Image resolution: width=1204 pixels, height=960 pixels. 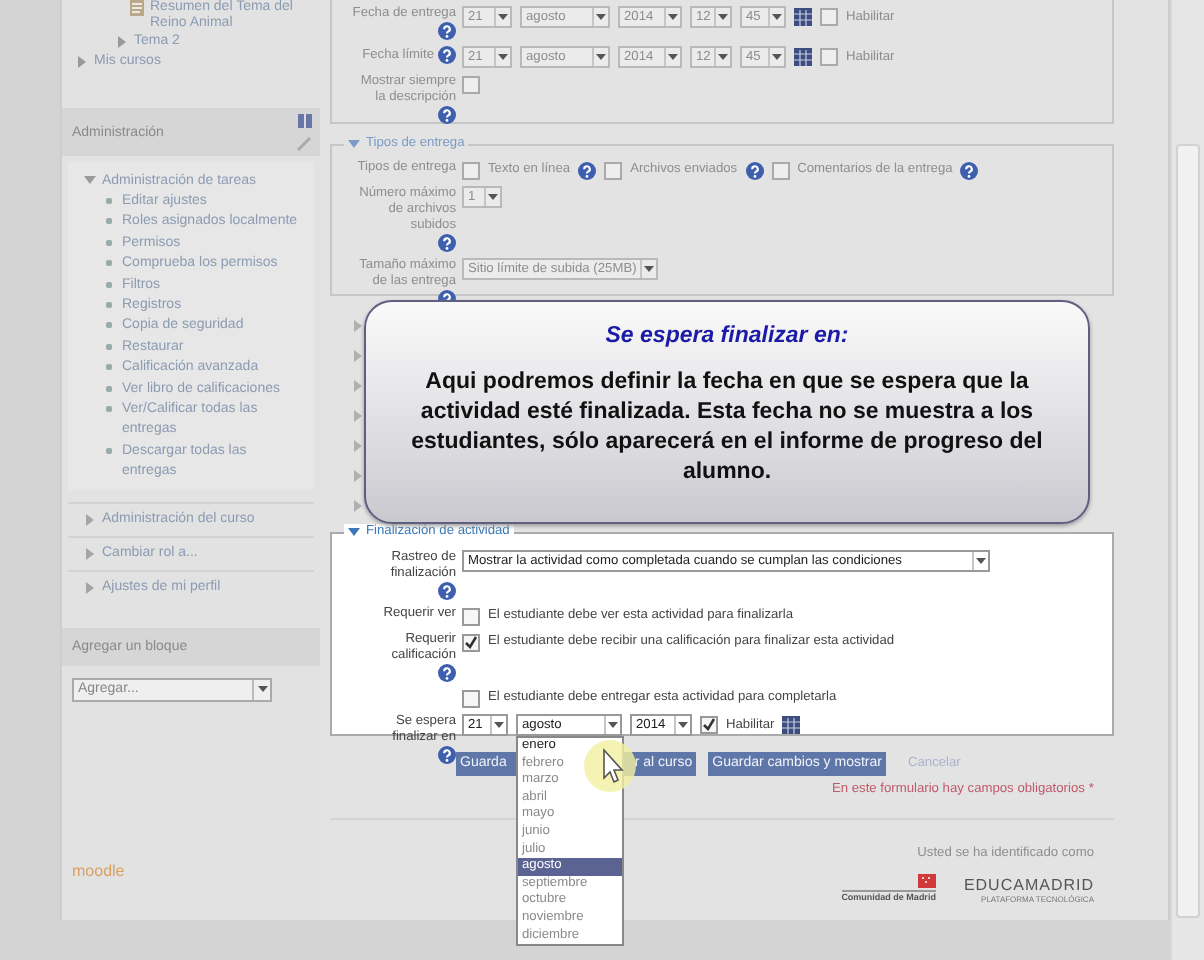 What do you see at coordinates (1028, 885) in the screenshot?
I see `platform-logo: EDUCAMADRID` at bounding box center [1028, 885].